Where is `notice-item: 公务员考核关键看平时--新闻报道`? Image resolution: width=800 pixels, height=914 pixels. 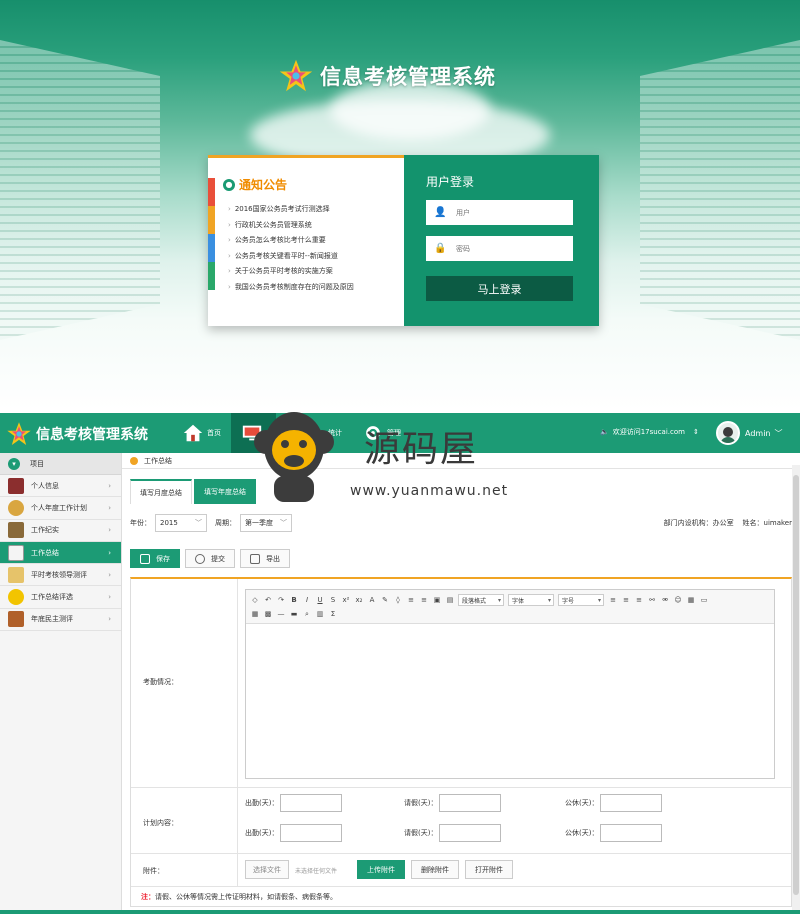
notice-item: 公务员考核关键看平时--新闻报道 is located at coordinates (291, 257).